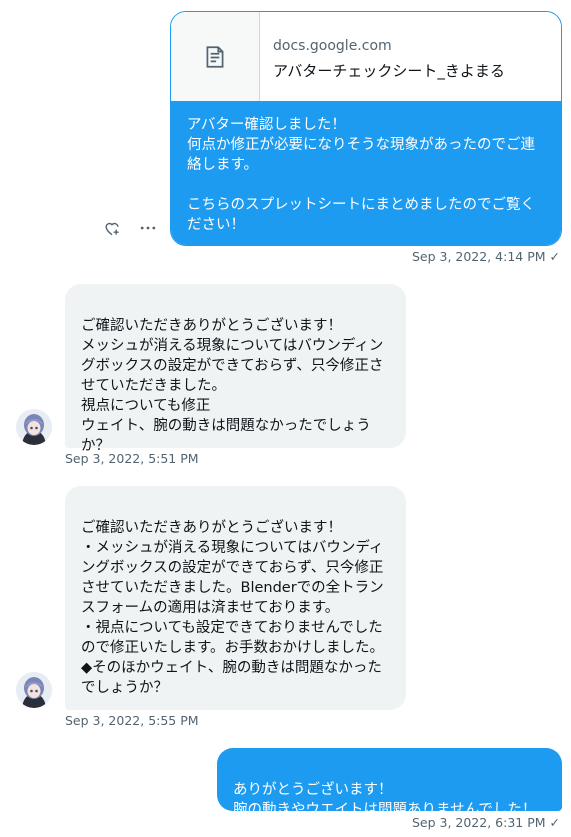 The image size is (571, 837). I want to click on link-preview-header: docs.google.com アバターチェックシート_きよまる, so click(366, 56).